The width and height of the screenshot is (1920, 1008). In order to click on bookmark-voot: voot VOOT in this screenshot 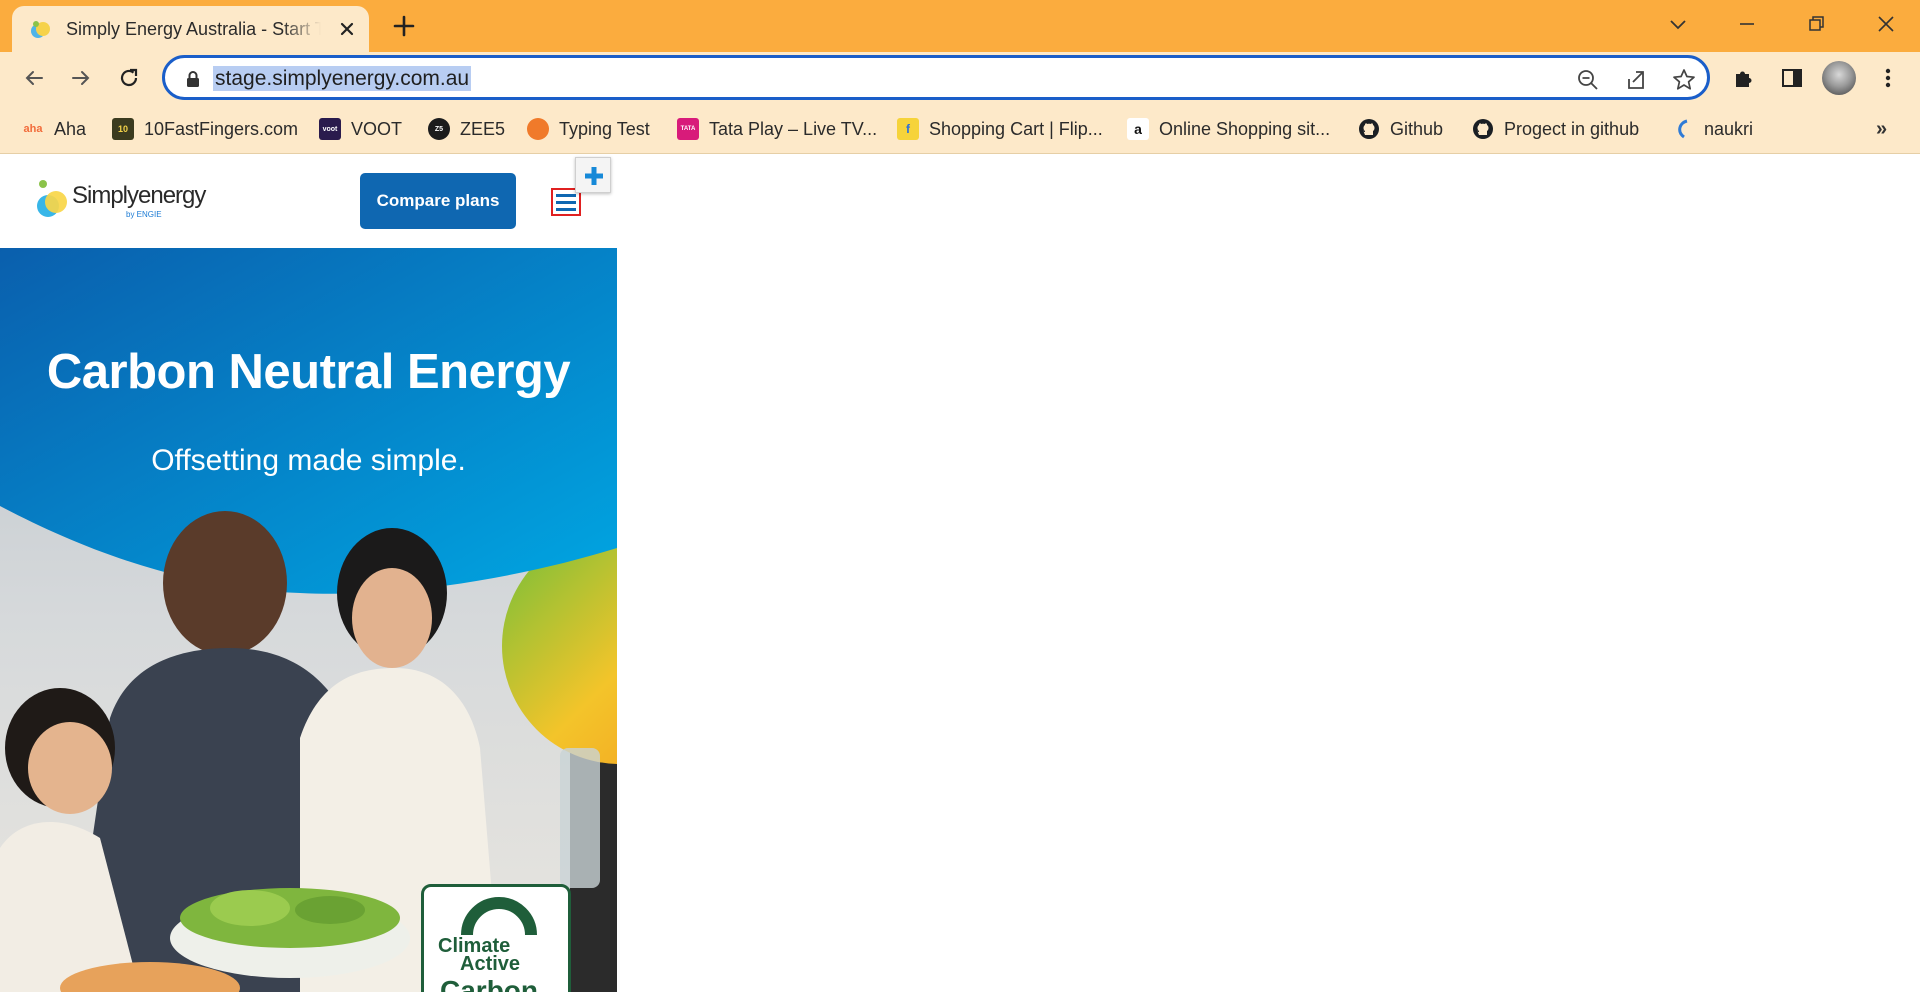, I will do `click(360, 129)`.